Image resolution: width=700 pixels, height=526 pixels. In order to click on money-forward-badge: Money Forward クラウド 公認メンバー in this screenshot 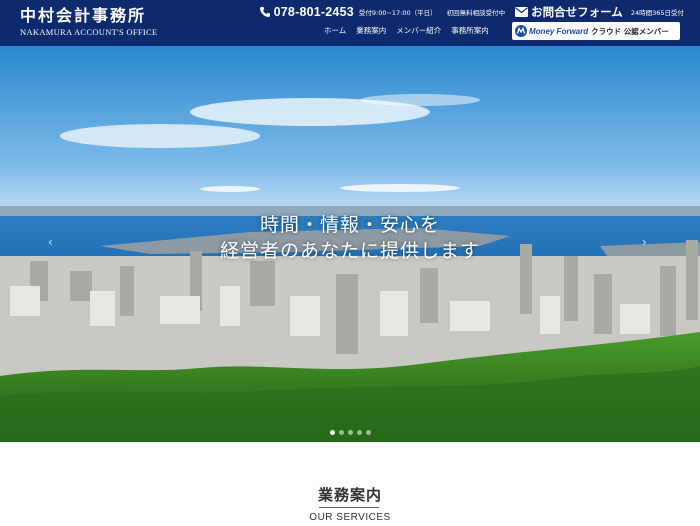, I will do `click(596, 31)`.